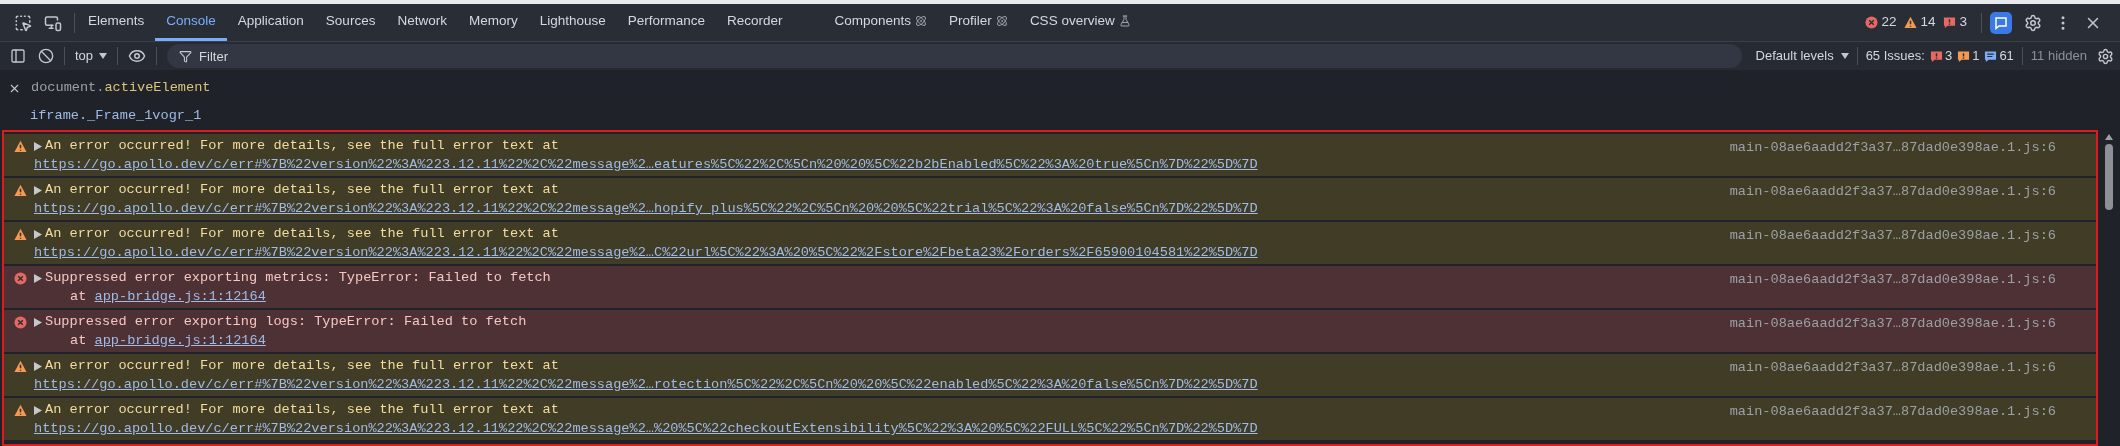 This screenshot has width=2120, height=446. I want to click on scroll-up-arrow-icon, so click(2109, 137).